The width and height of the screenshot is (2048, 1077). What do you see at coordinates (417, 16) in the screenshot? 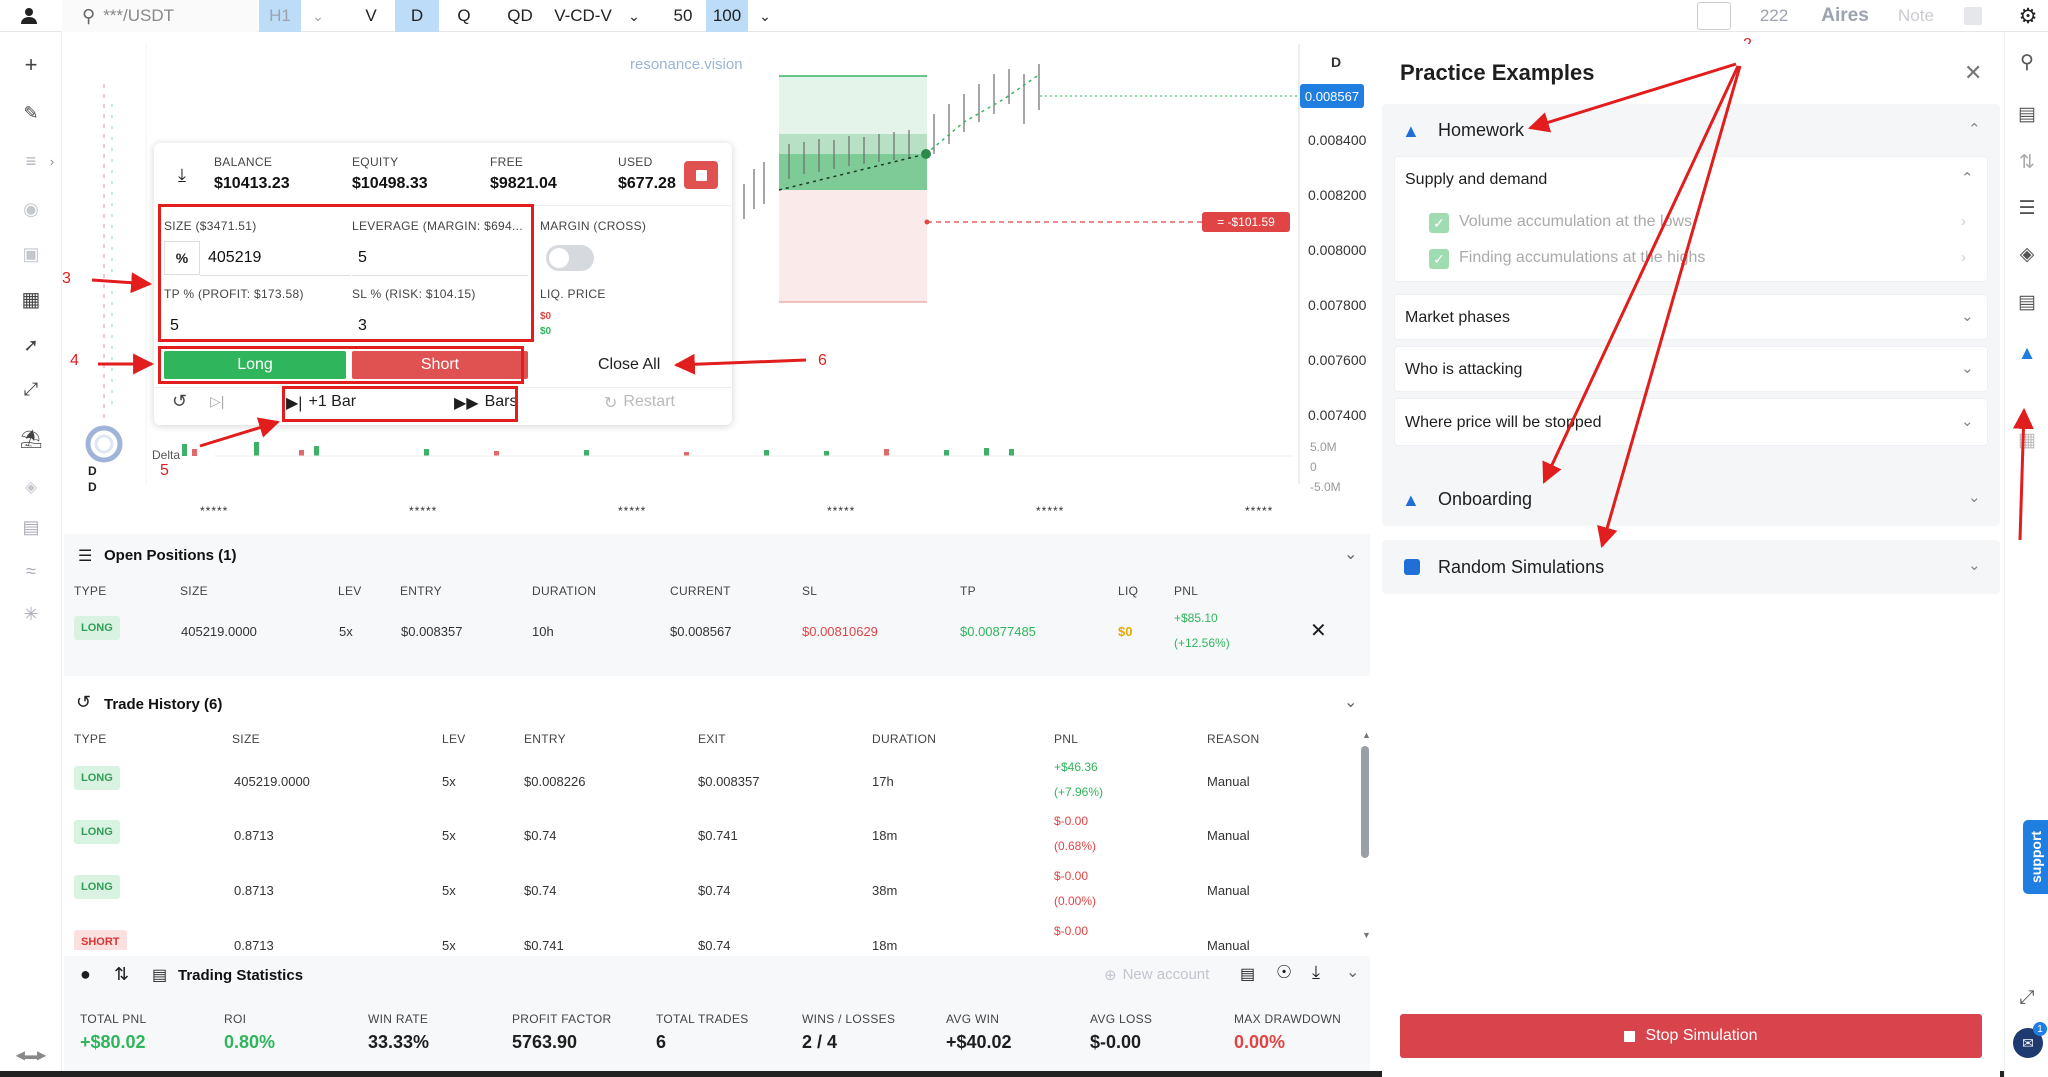
I see `btn-d: D` at bounding box center [417, 16].